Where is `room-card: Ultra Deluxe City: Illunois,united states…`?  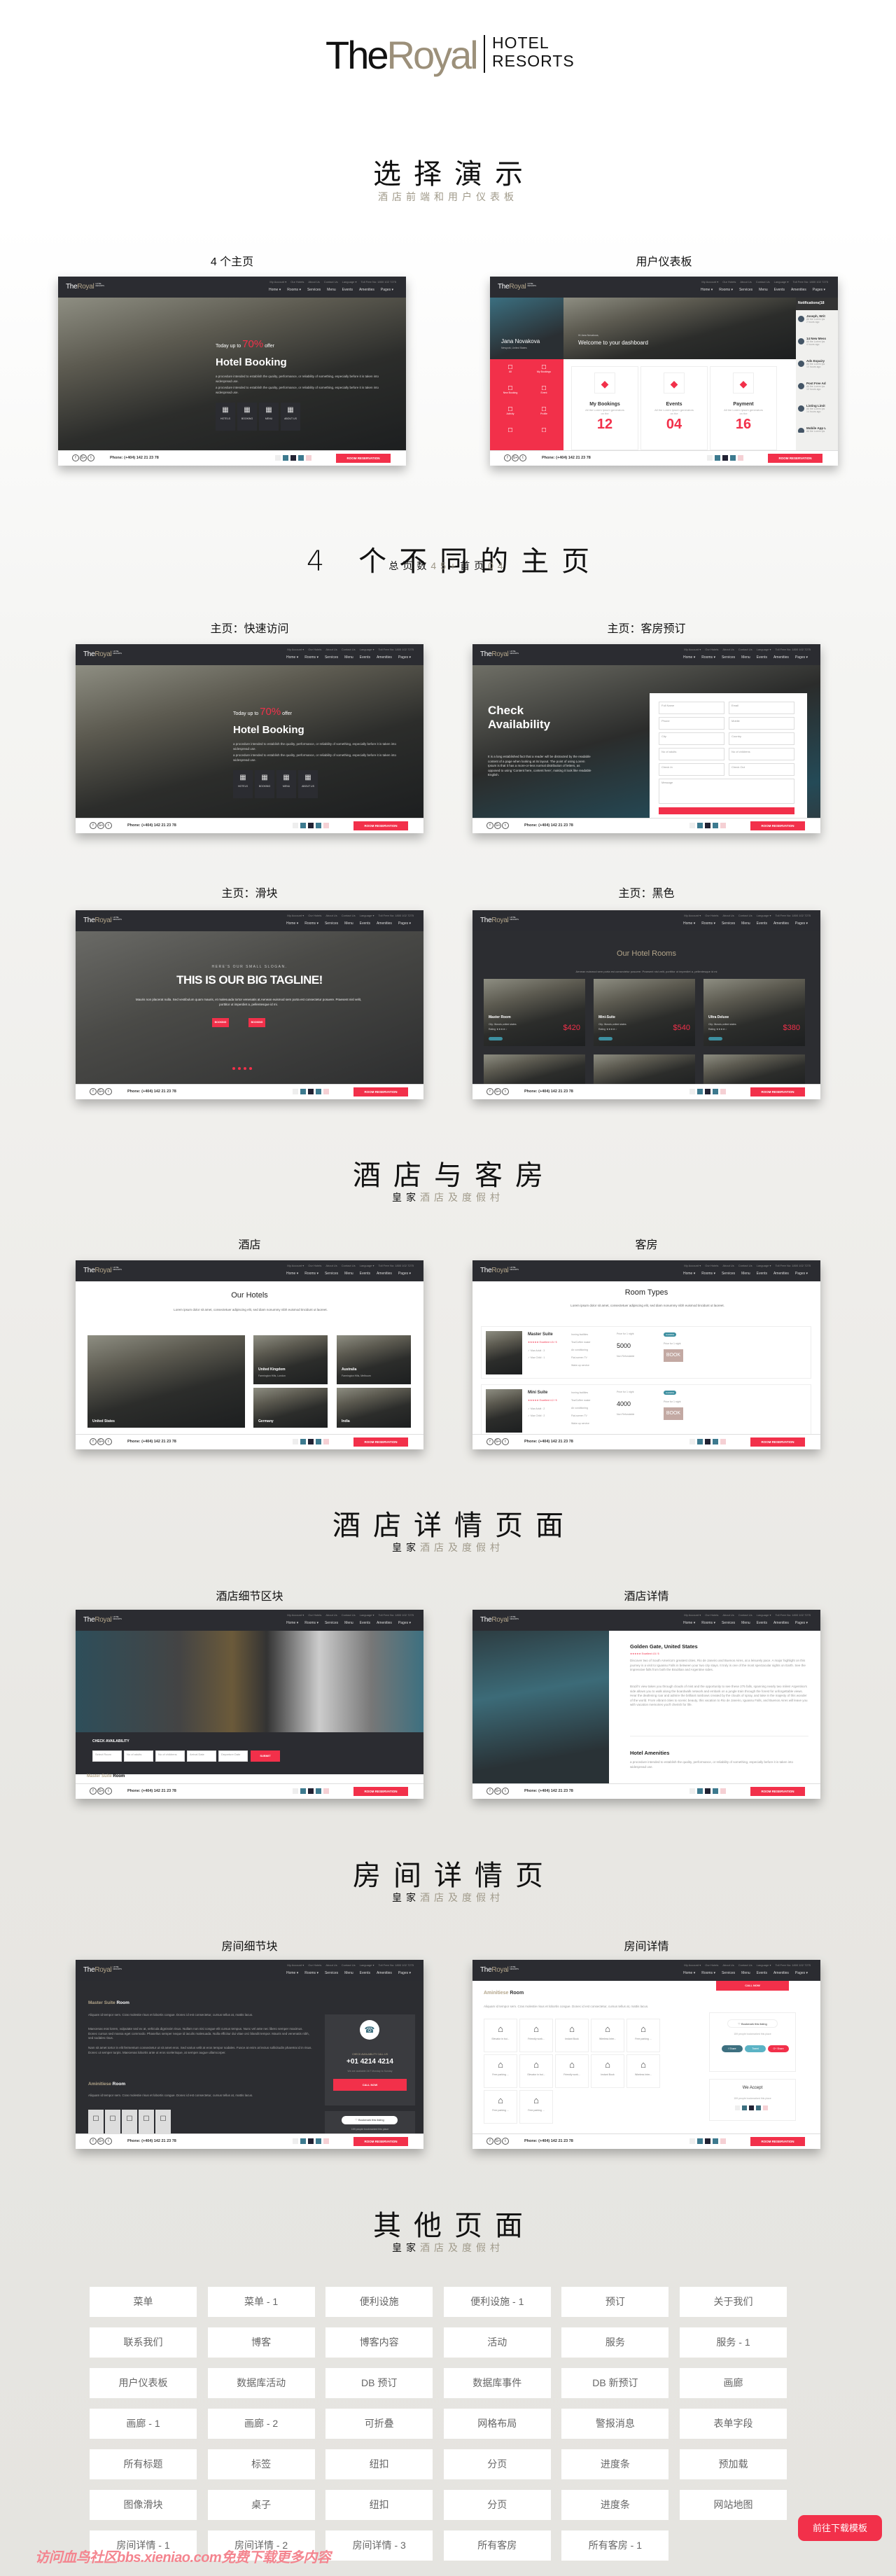
room-card: Ultra Deluxe City: Illunois,united states… is located at coordinates (754, 1012).